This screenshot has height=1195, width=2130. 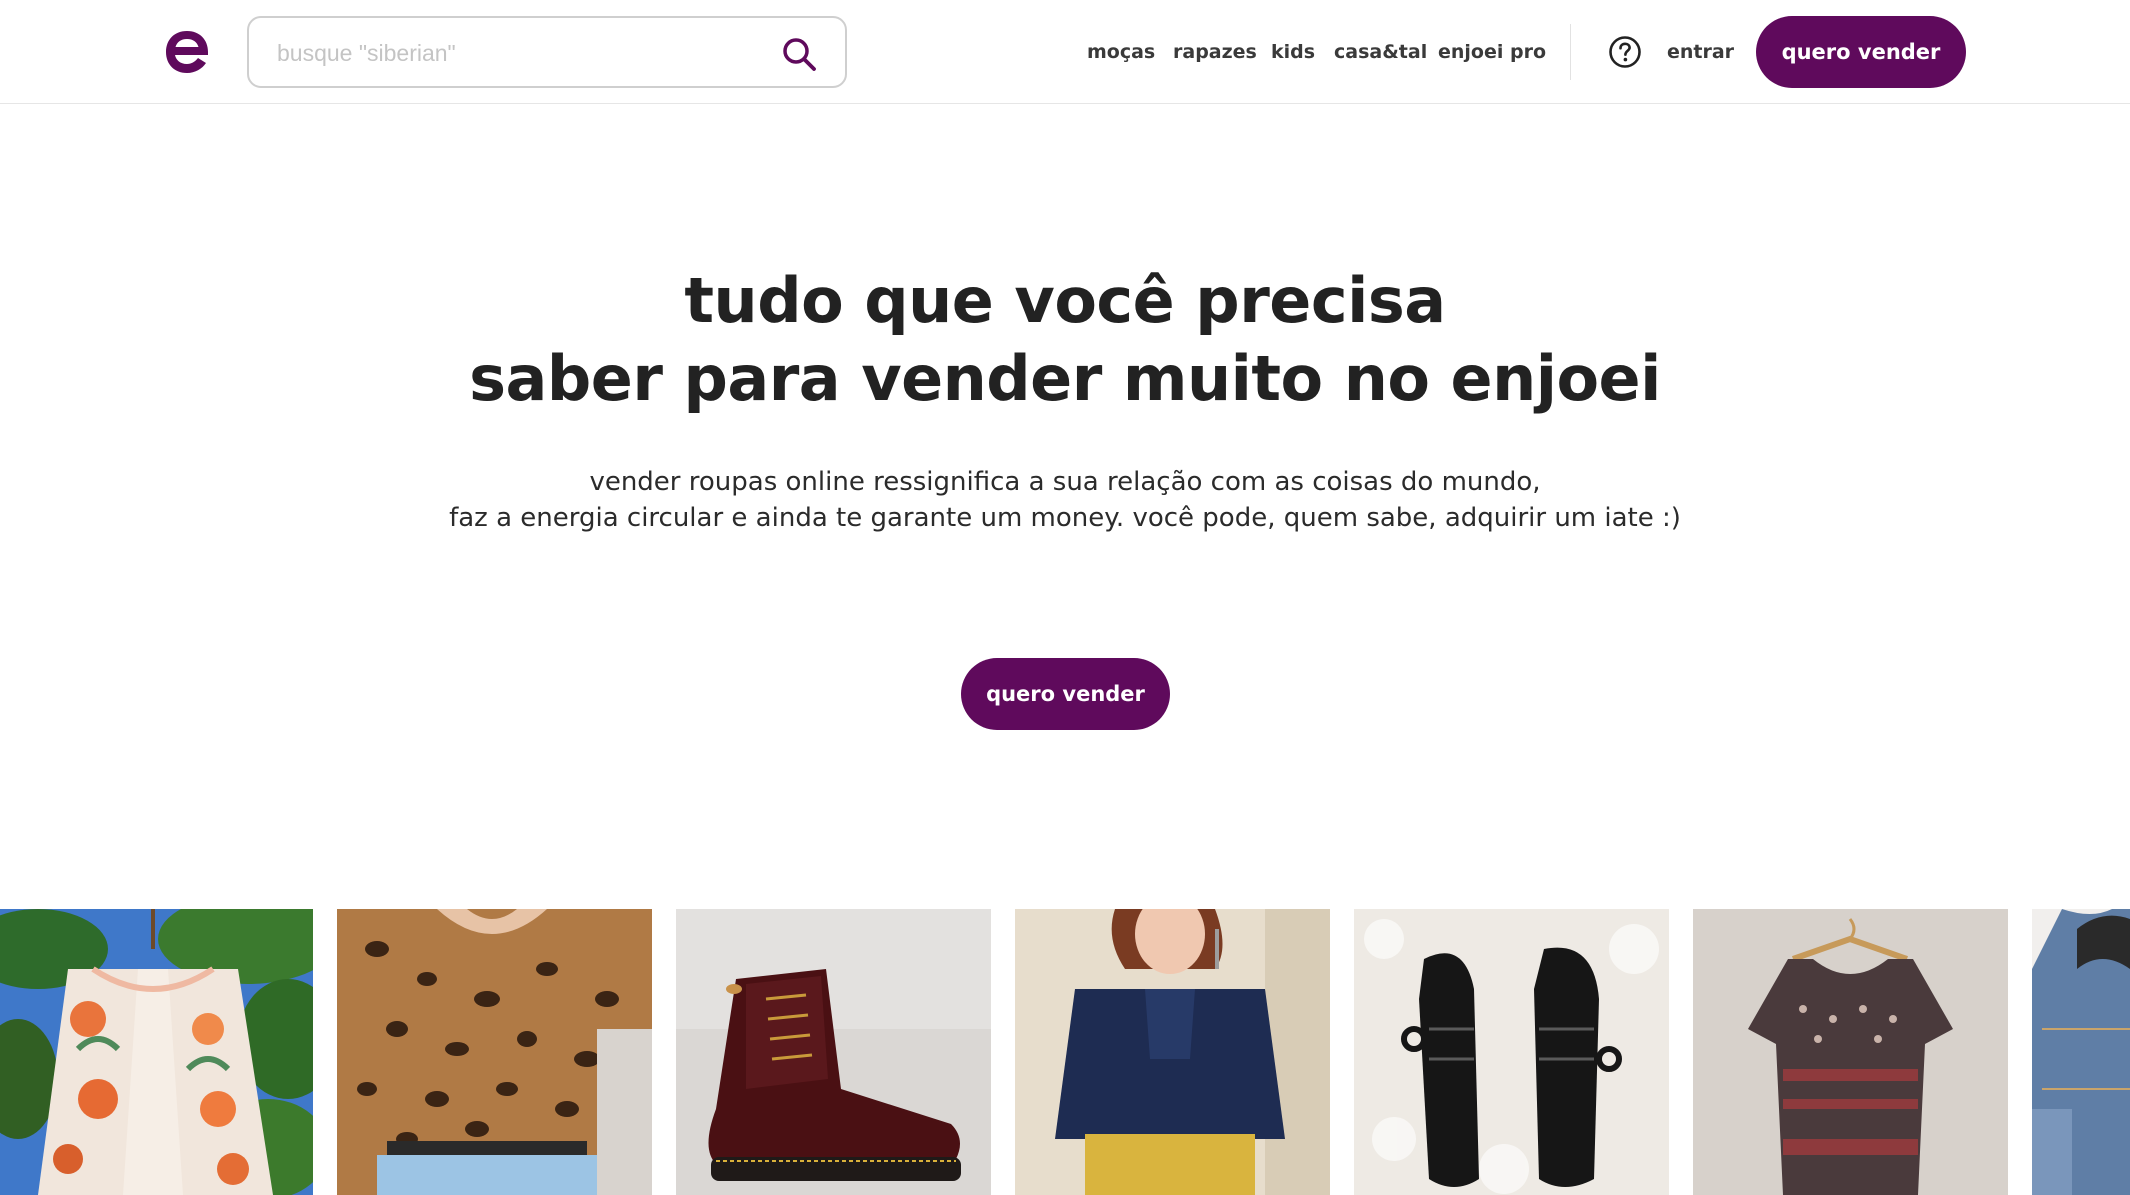 What do you see at coordinates (1065, 694) in the screenshot?
I see `sell-button-hero: quero vender` at bounding box center [1065, 694].